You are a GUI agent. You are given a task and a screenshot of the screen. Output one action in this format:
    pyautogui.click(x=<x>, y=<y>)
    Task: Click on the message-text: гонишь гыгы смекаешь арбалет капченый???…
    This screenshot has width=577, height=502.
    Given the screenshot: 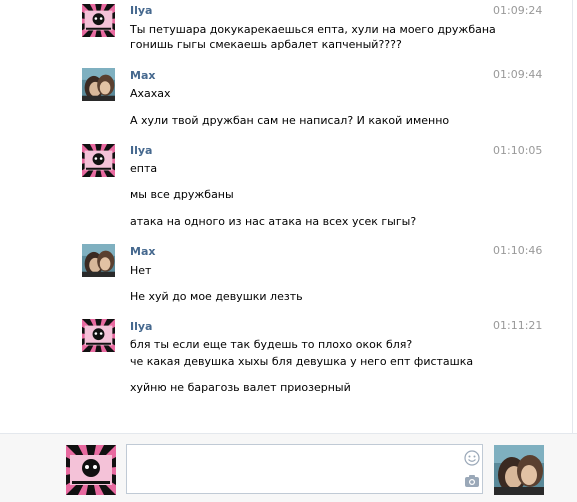 What is the action you would take?
    pyautogui.click(x=266, y=44)
    